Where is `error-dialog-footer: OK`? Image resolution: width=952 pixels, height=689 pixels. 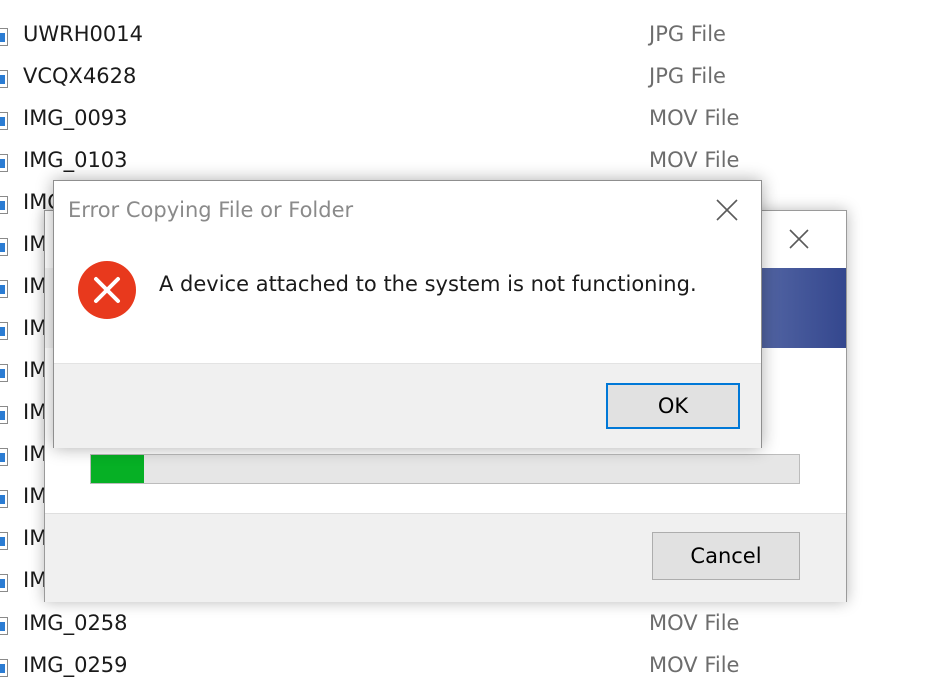 error-dialog-footer: OK is located at coordinates (407, 405).